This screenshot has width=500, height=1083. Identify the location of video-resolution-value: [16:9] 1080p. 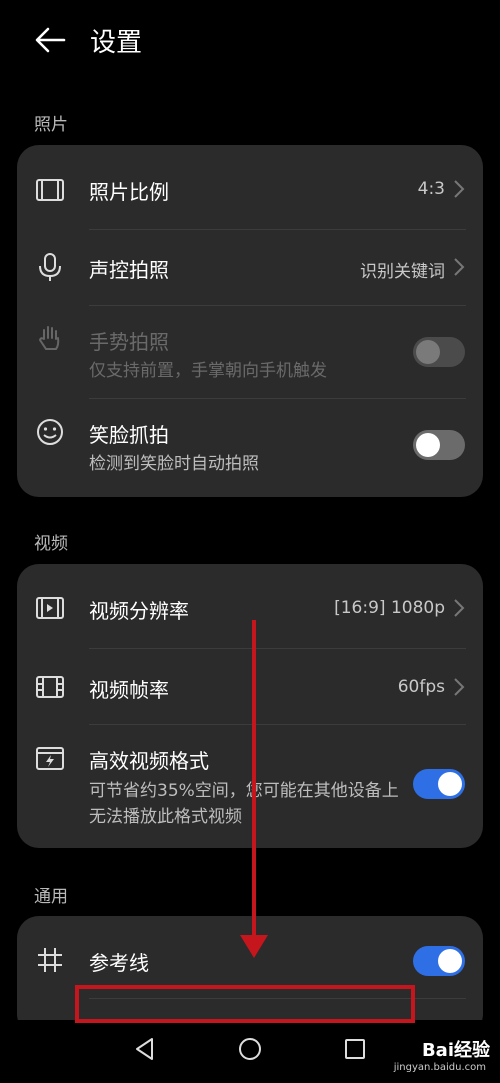
(389, 608).